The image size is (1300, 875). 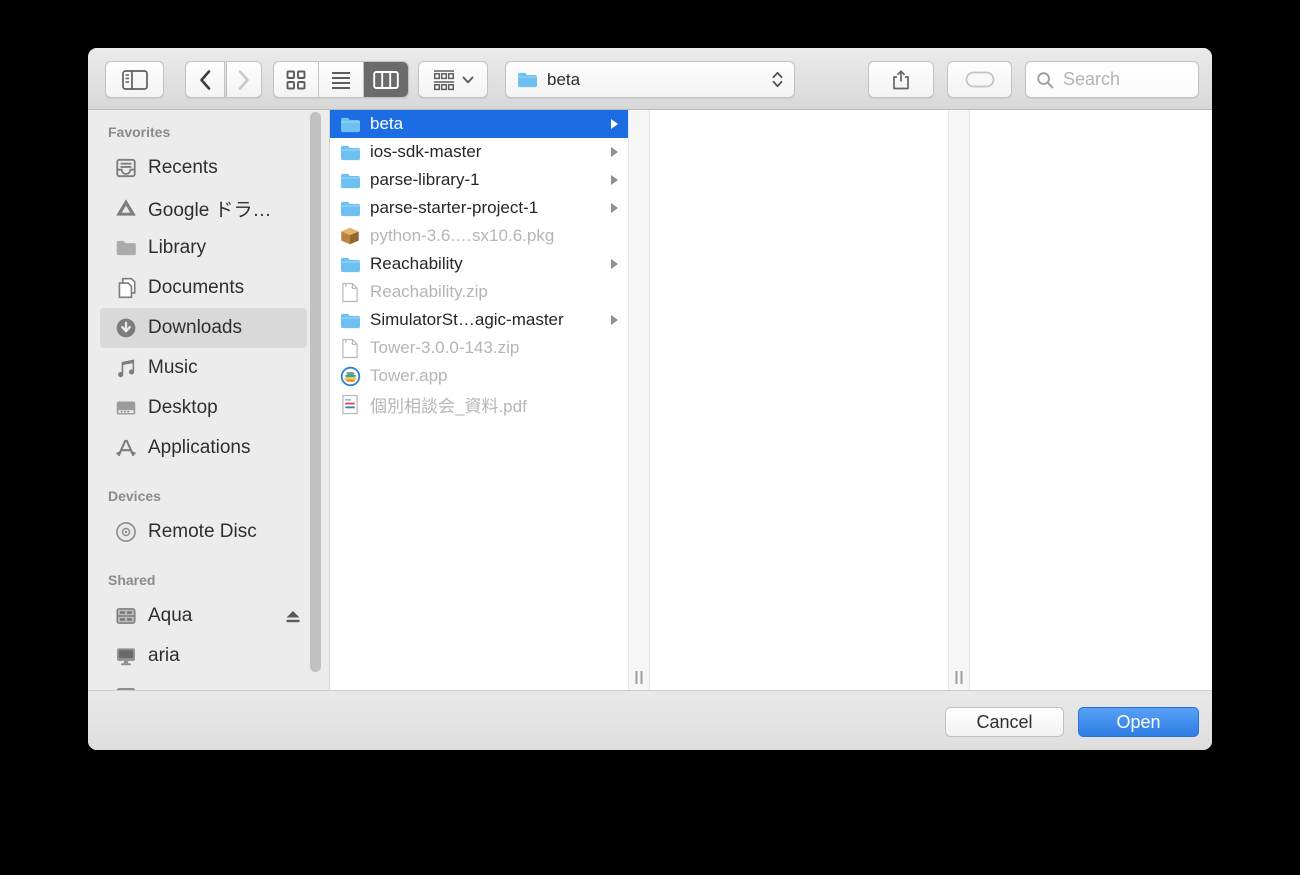 What do you see at coordinates (350, 376) in the screenshot?
I see `tower-app-icon` at bounding box center [350, 376].